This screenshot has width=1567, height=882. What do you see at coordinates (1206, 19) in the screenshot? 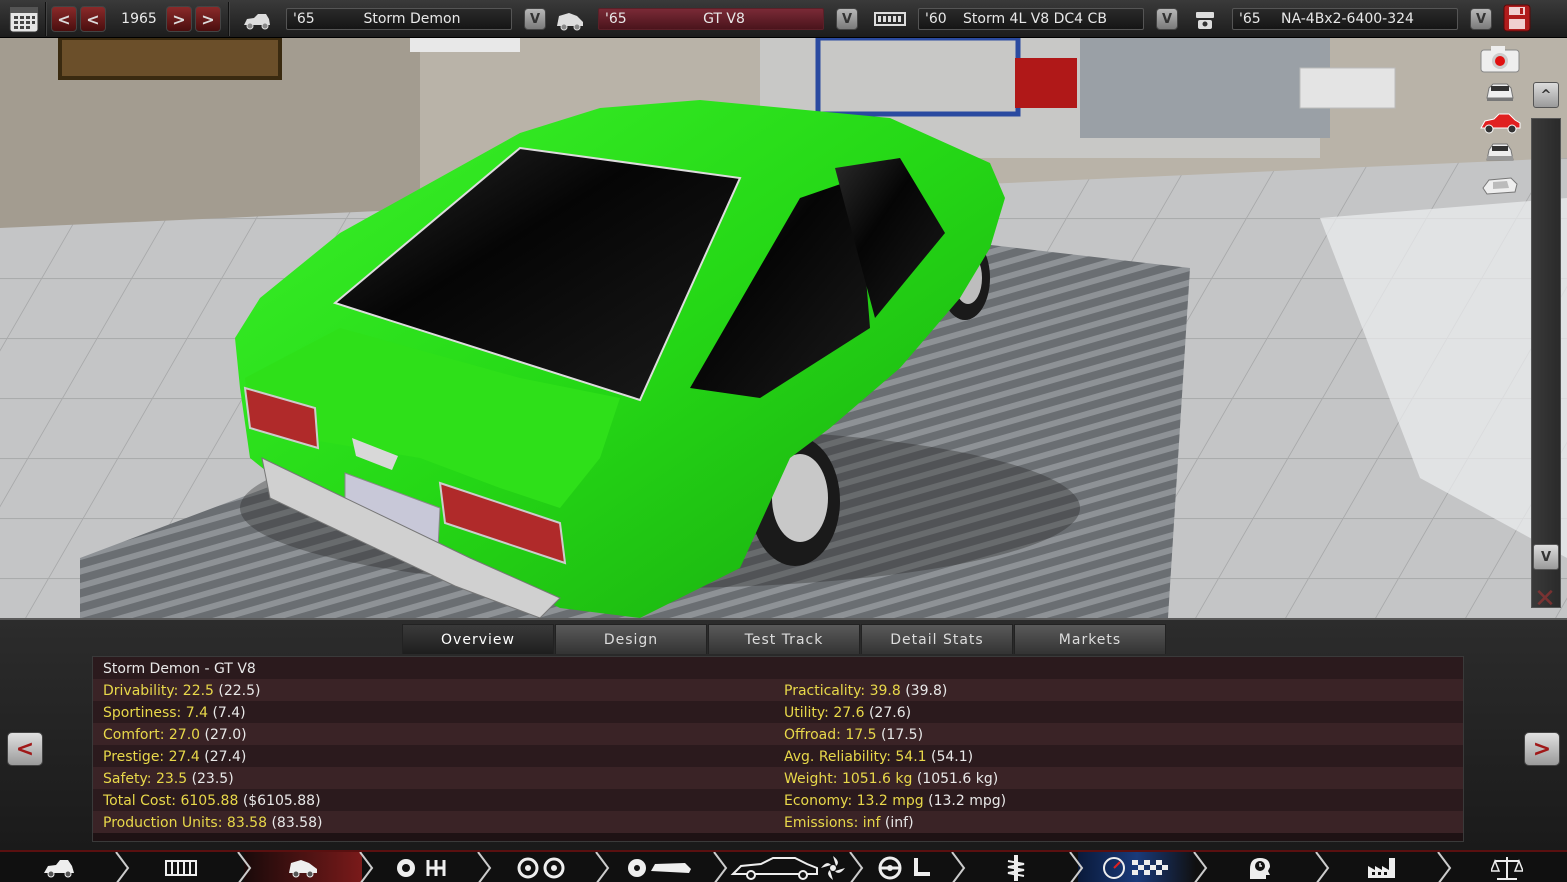
I see `engine-variant-icon` at bounding box center [1206, 19].